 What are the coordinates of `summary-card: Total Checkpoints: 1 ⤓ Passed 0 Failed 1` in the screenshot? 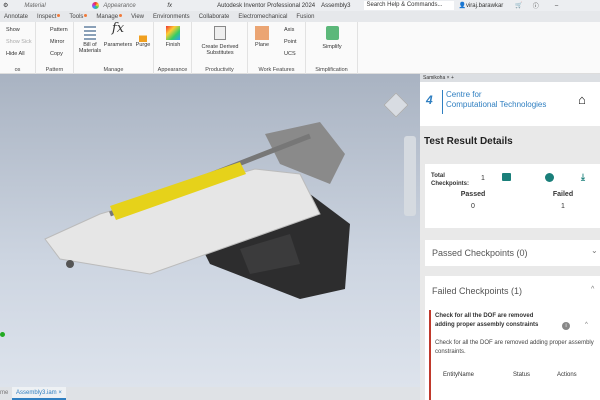 It's located at (512, 196).